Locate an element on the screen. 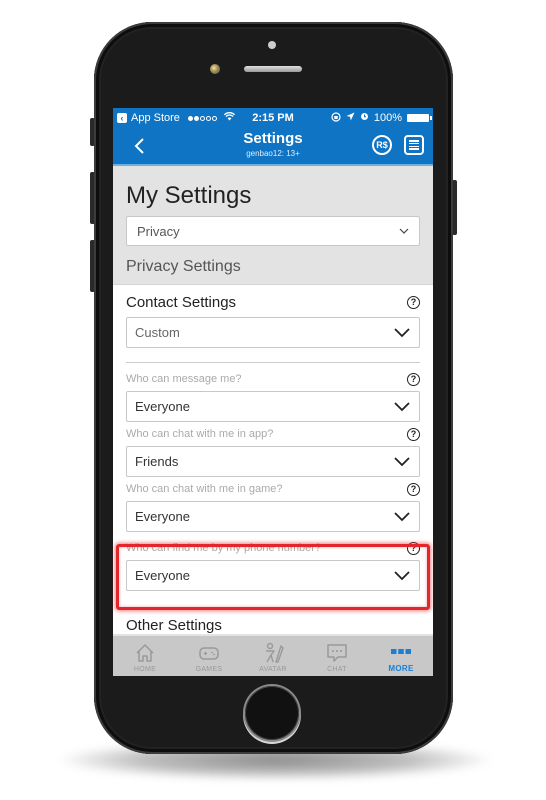 Image resolution: width=546 pixels, height=800 pixels. phone-discovery-select: Everyone is located at coordinates (273, 575).